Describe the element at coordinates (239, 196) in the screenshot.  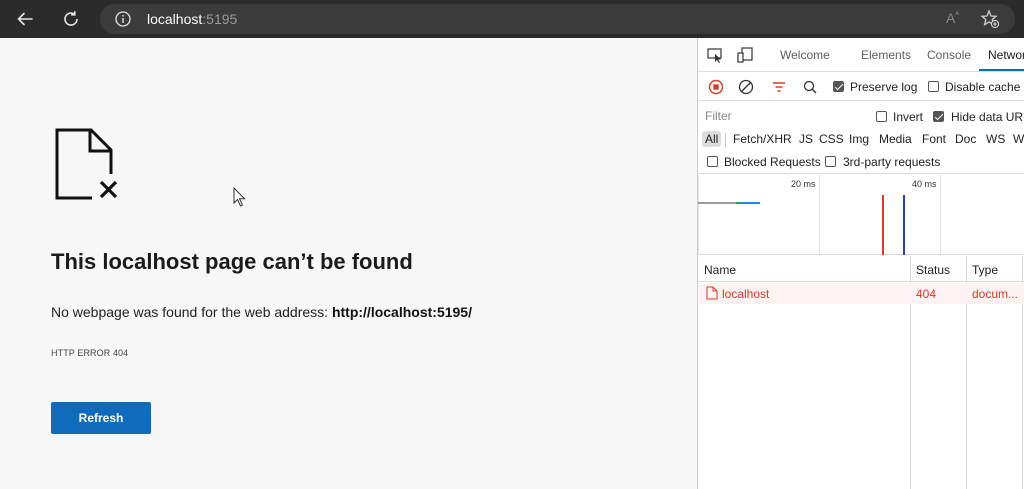
I see `mouse-cursor-icon` at that location.